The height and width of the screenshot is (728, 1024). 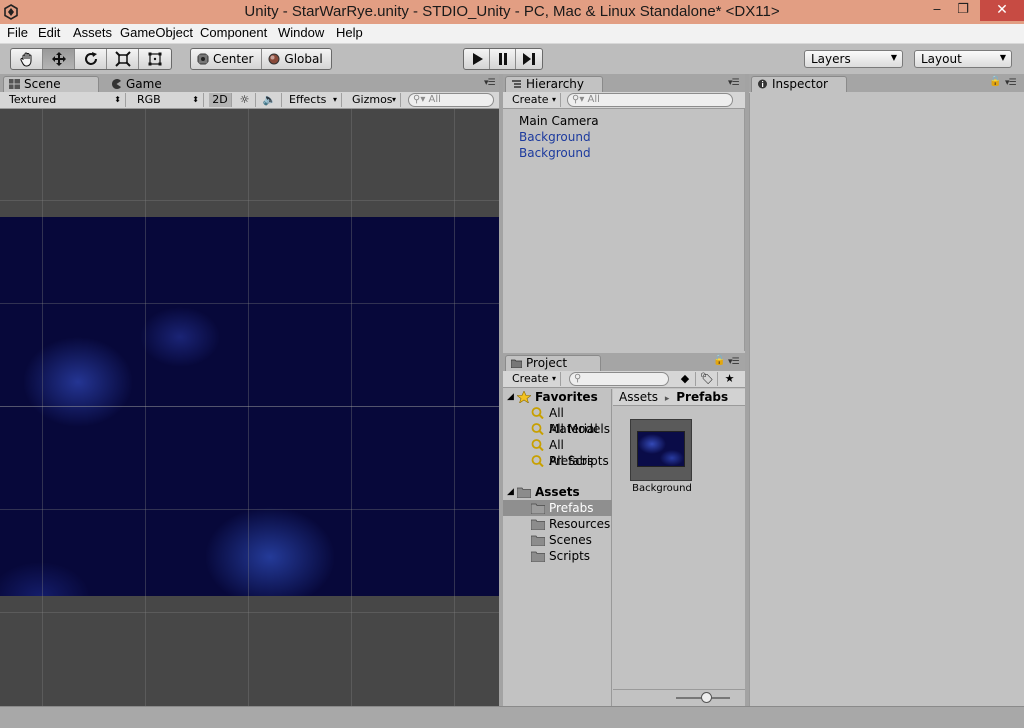 I want to click on mode-2d-toggle: 2D, so click(x=220, y=100).